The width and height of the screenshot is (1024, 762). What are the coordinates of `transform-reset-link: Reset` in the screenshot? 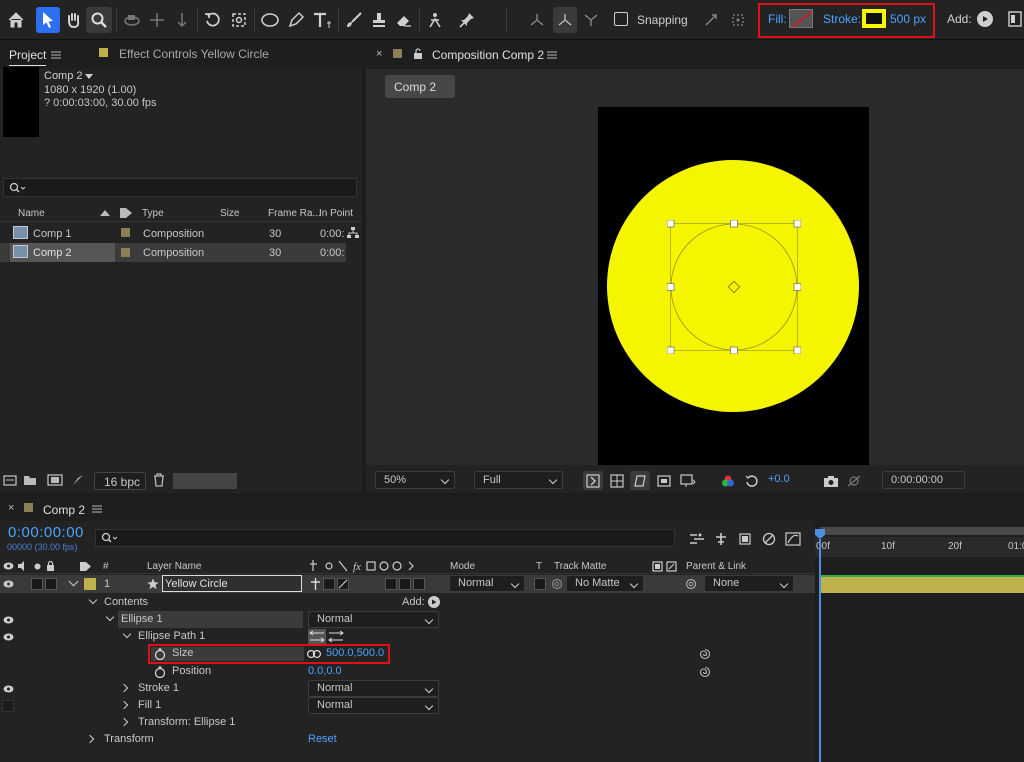 It's located at (322, 739).